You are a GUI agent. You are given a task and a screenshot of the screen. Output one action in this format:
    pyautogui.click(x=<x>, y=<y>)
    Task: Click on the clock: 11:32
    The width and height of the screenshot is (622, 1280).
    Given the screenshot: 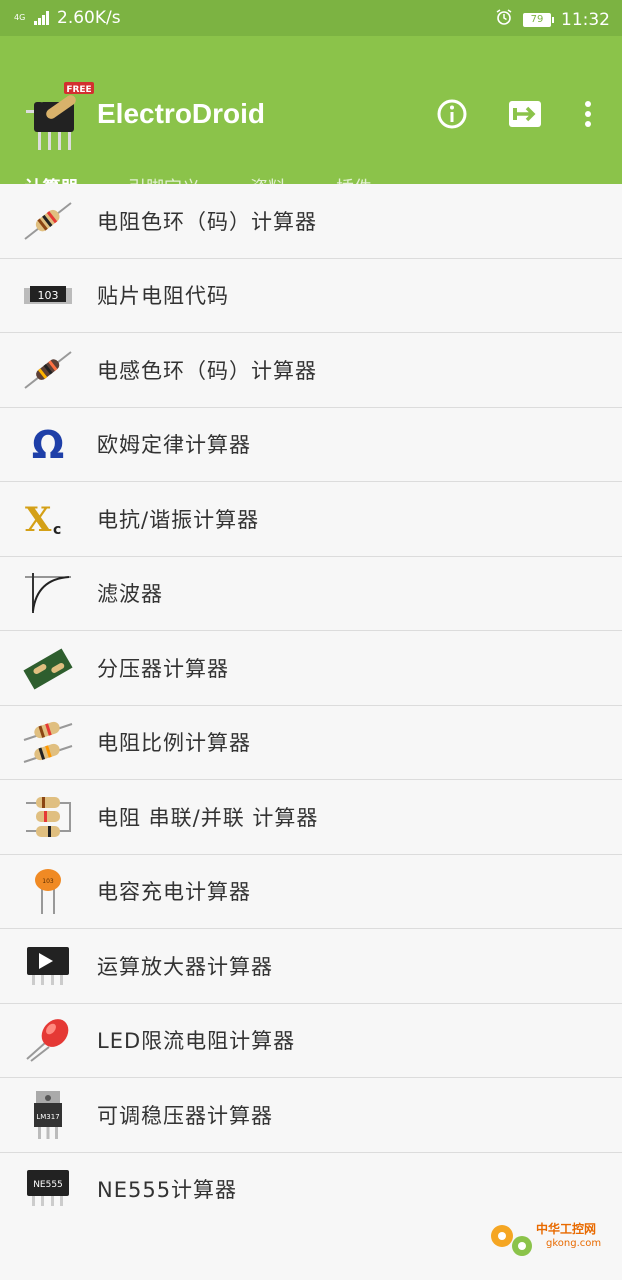 What is the action you would take?
    pyautogui.click(x=585, y=19)
    